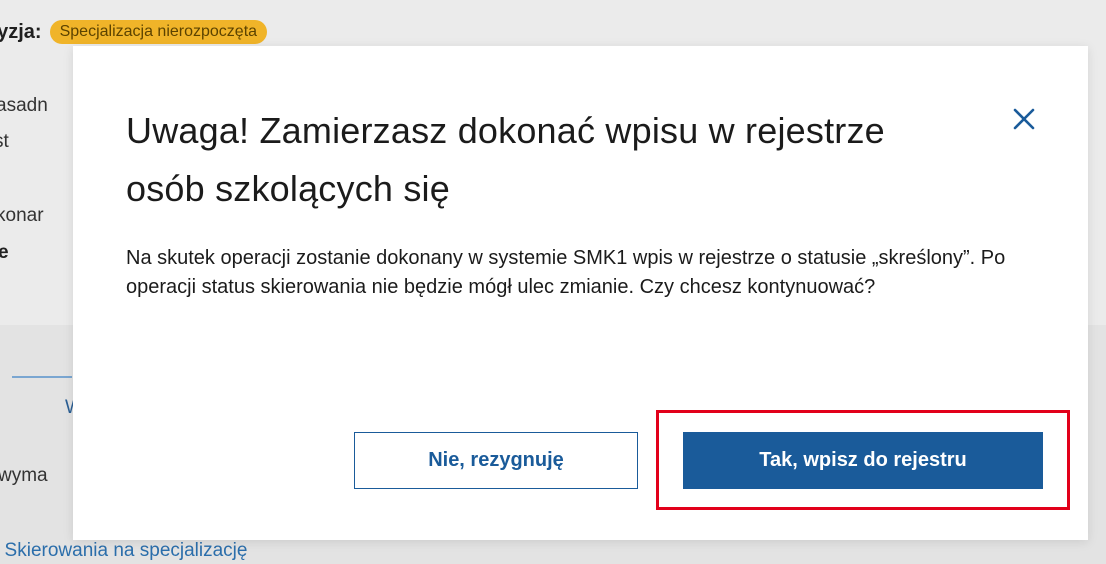 Image resolution: width=1106 pixels, height=564 pixels. Describe the element at coordinates (4, 141) in the screenshot. I see `background-fragment: st` at that location.